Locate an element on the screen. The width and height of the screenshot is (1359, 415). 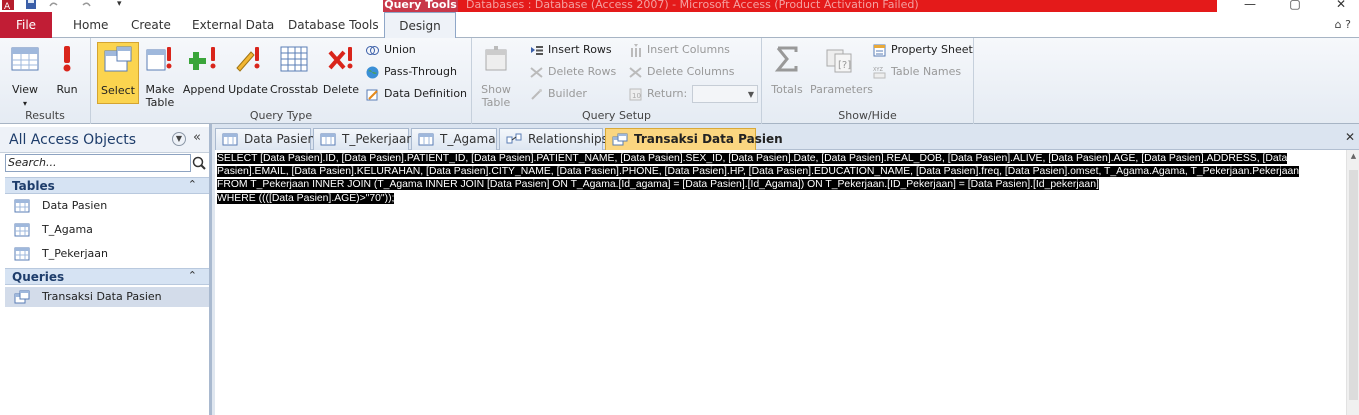
insert-columns-button: Insert Columns is located at coordinates (679, 50).